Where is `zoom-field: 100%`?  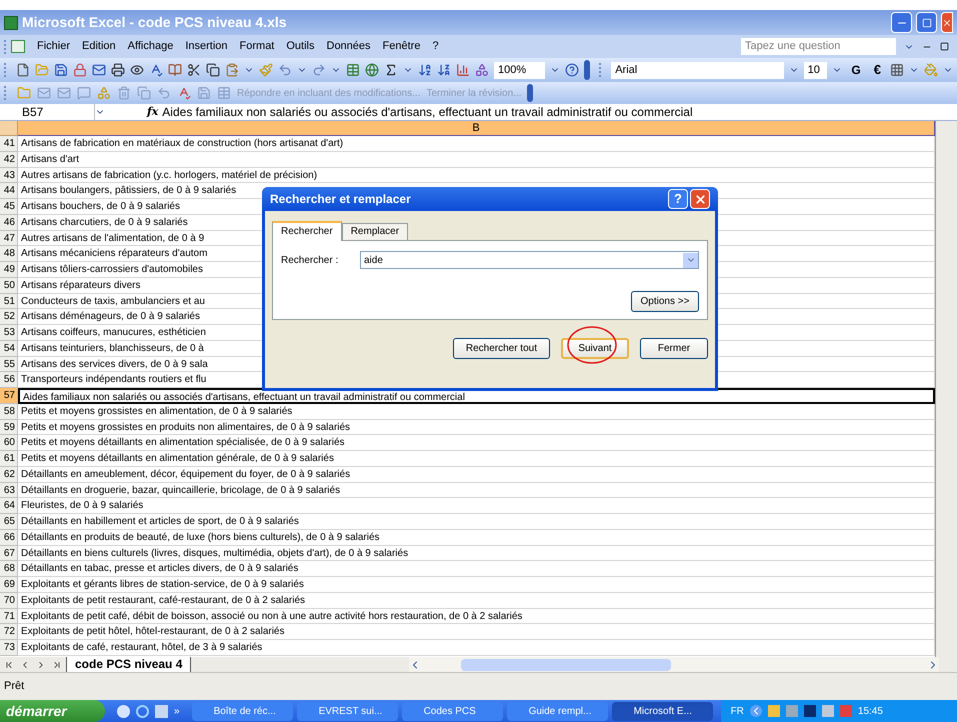
zoom-field: 100% is located at coordinates (520, 70).